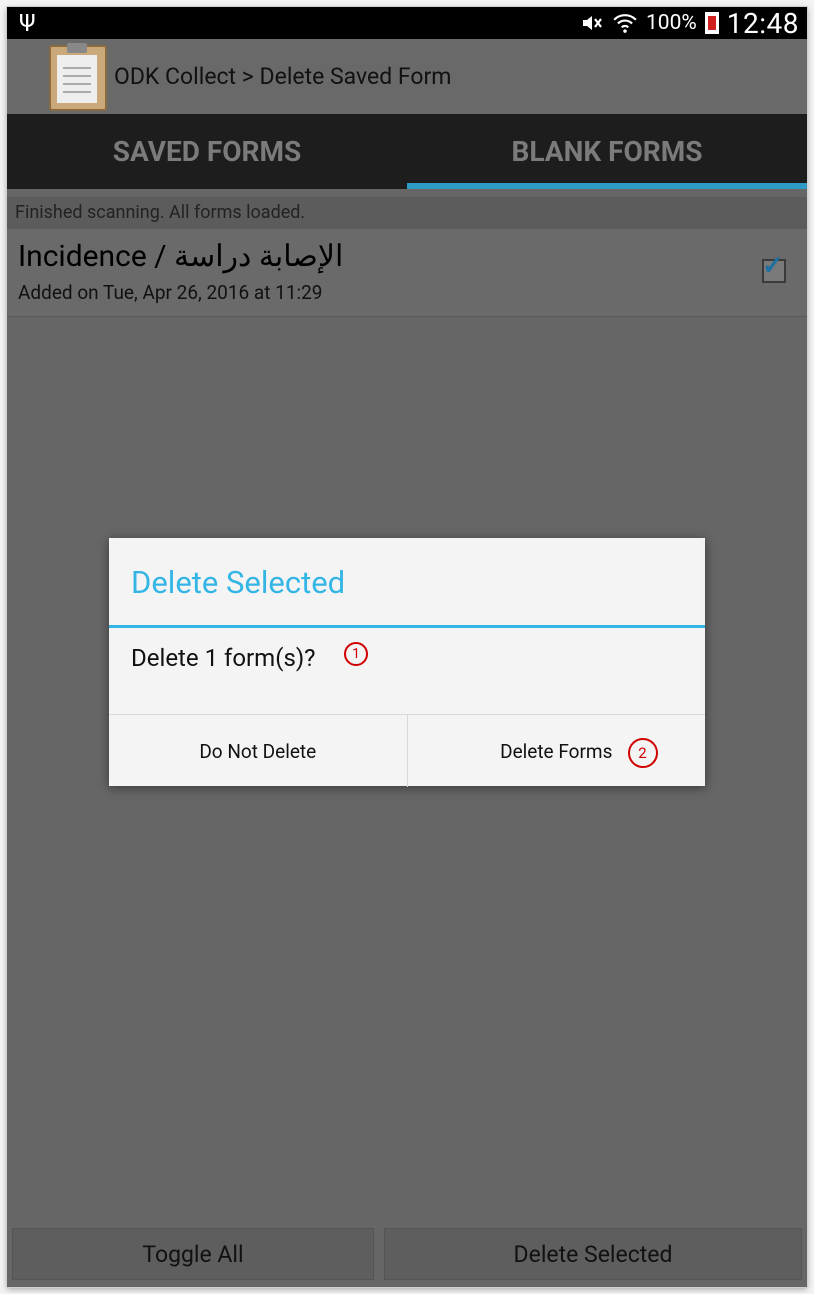  Describe the element at coordinates (625, 23) in the screenshot. I see `wifi-icon` at that location.